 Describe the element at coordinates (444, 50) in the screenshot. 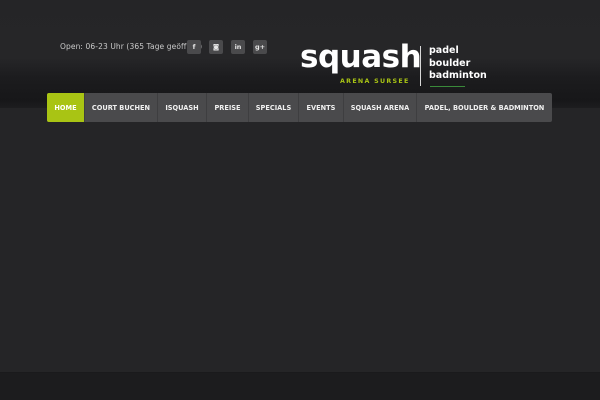

I see `logo-side-padel: padel` at that location.